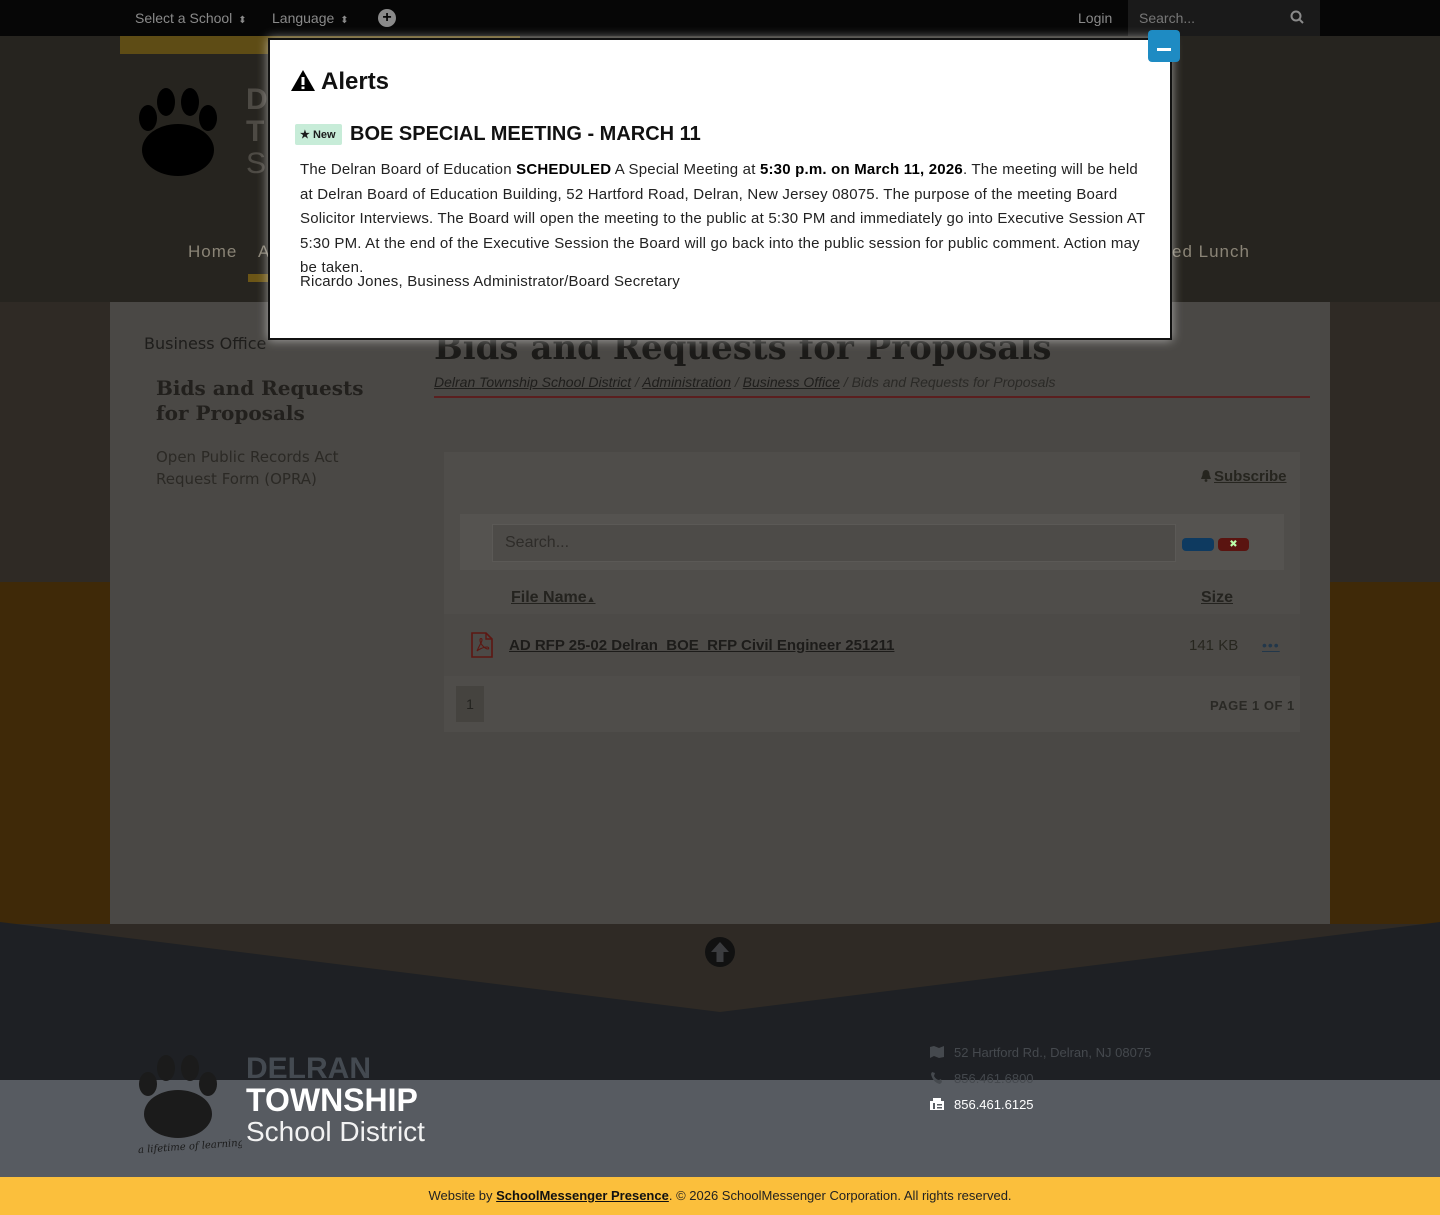 The width and height of the screenshot is (1440, 1215). Describe the element at coordinates (591, 599) in the screenshot. I see `sort-icon: ▲` at that location.